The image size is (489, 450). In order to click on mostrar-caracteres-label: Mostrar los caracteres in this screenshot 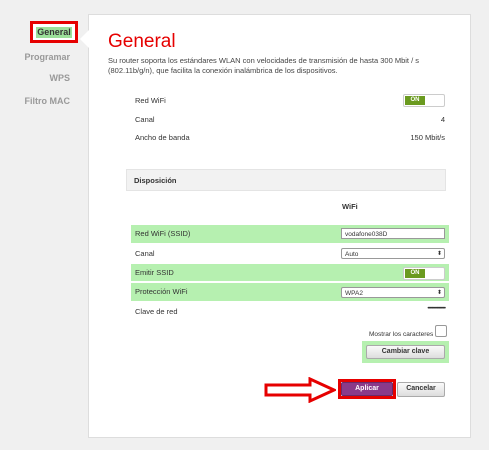, I will do `click(401, 334)`.